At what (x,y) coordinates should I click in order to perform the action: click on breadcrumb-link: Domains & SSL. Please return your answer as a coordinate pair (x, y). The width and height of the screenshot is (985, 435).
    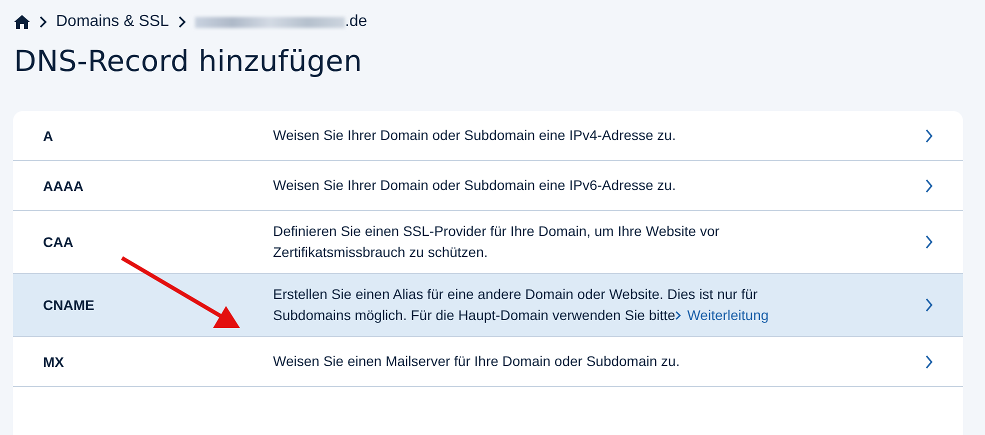
    Looking at the image, I should click on (112, 22).